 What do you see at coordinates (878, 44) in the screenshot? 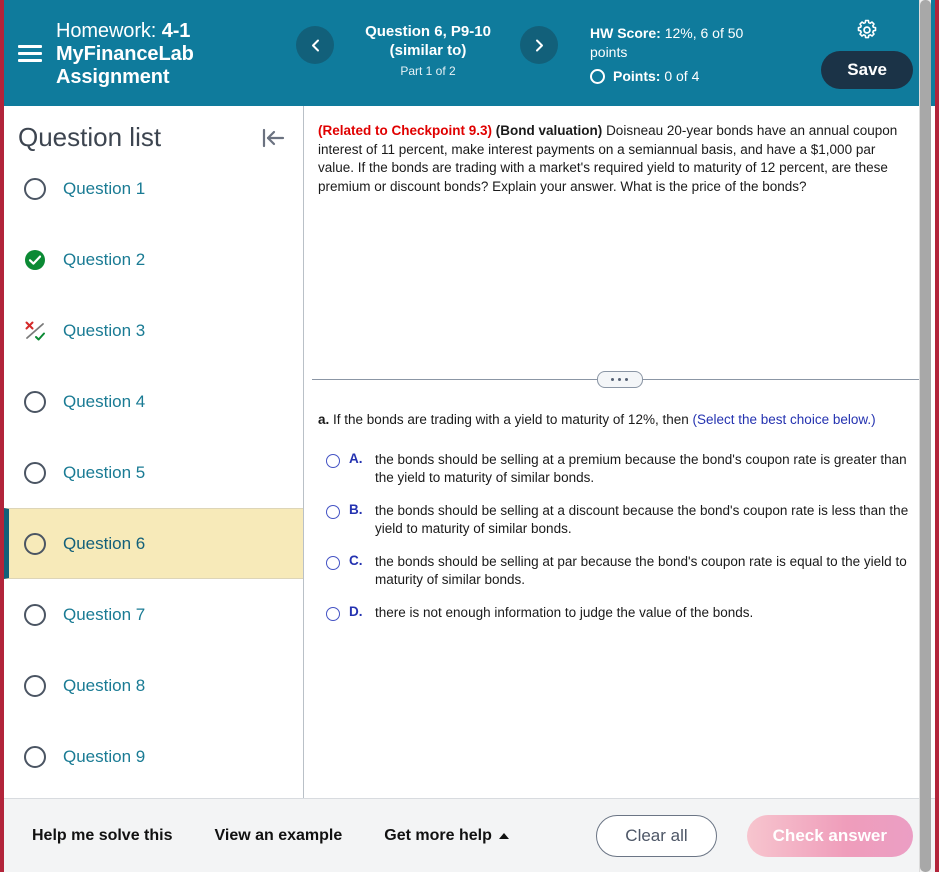
I see `header-actions: Save` at bounding box center [878, 44].